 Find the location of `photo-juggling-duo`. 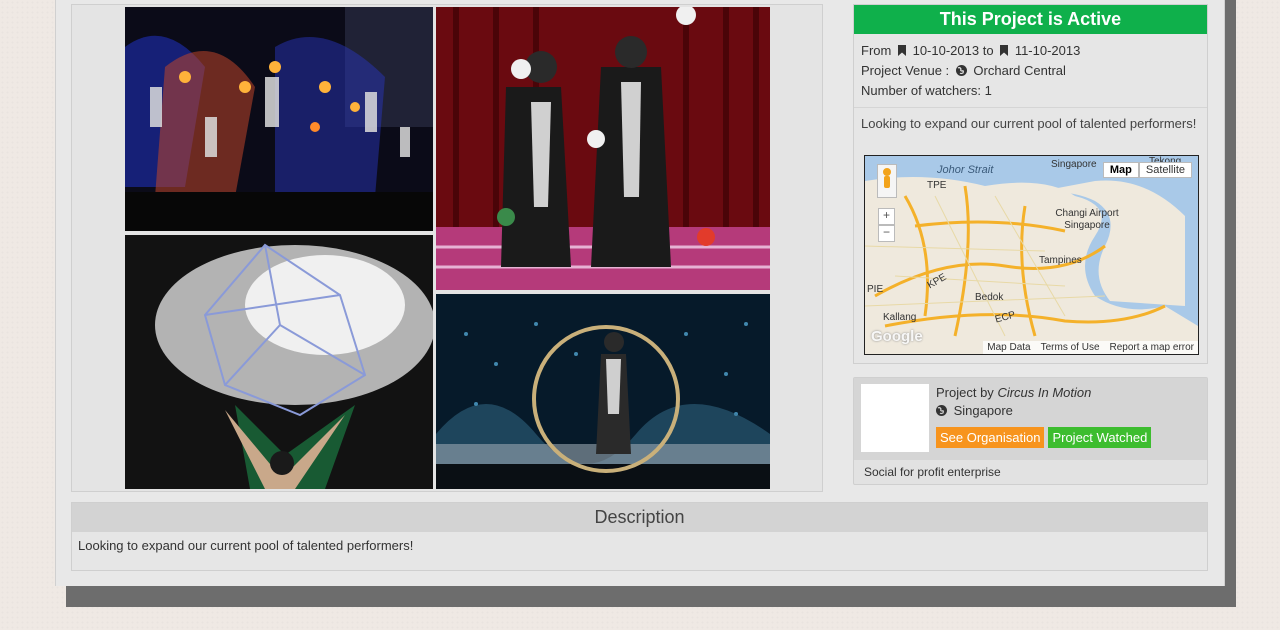

photo-juggling-duo is located at coordinates (603, 148).